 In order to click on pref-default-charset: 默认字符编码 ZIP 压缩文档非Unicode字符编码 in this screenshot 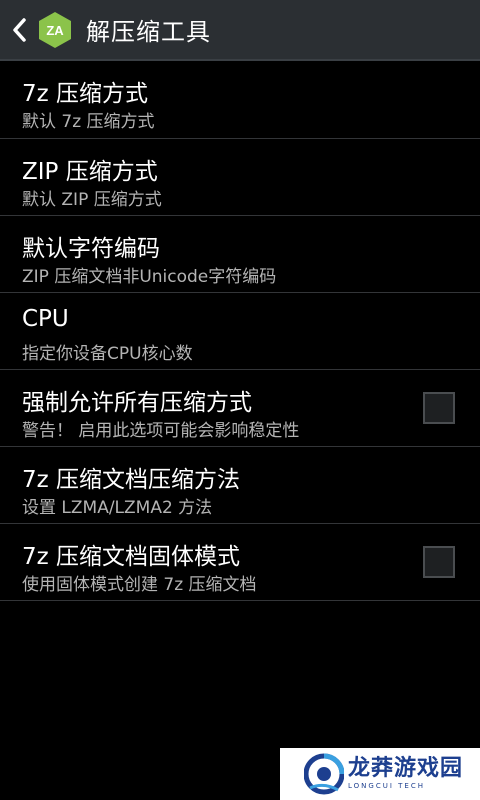, I will do `click(240, 254)`.